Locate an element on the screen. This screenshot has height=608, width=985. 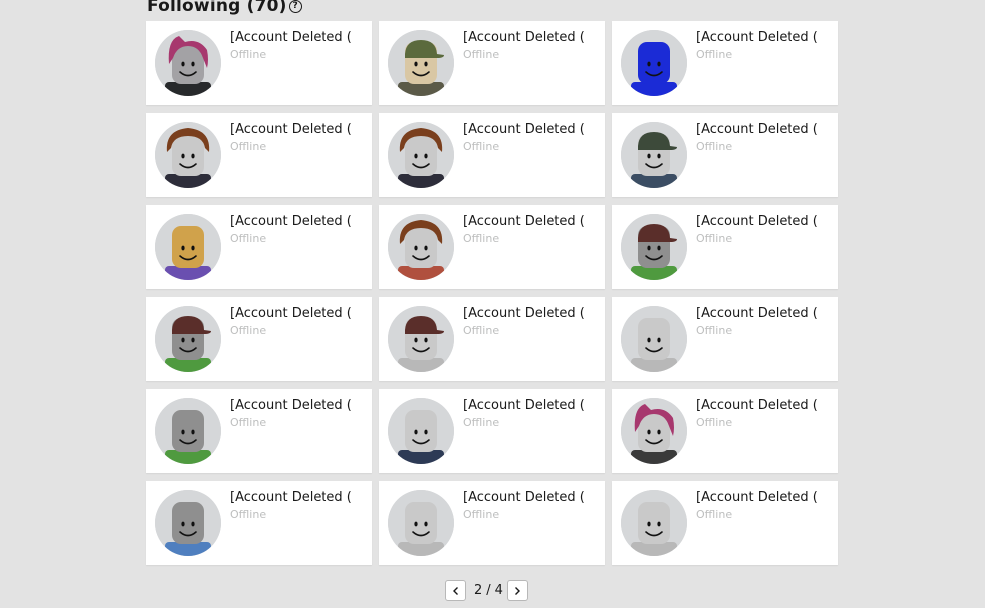
chevron-left-icon is located at coordinates (455, 590).